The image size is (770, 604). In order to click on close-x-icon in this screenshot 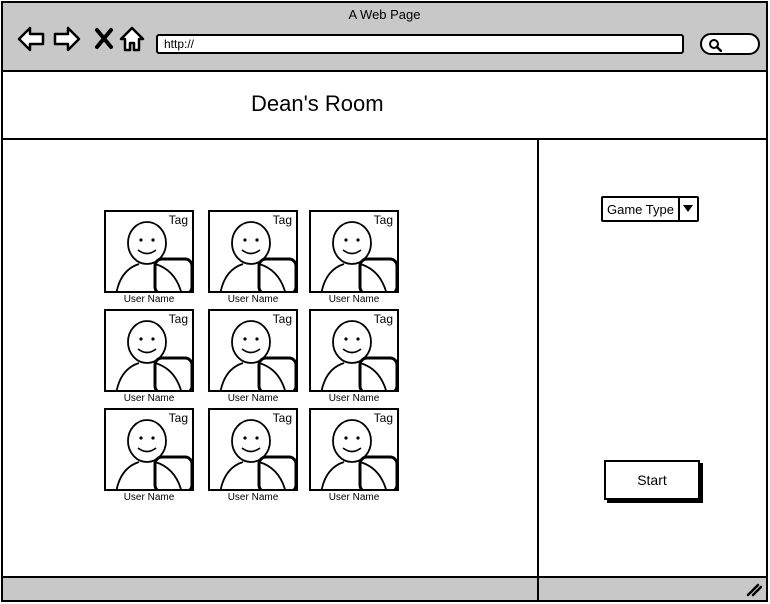, I will do `click(105, 39)`.